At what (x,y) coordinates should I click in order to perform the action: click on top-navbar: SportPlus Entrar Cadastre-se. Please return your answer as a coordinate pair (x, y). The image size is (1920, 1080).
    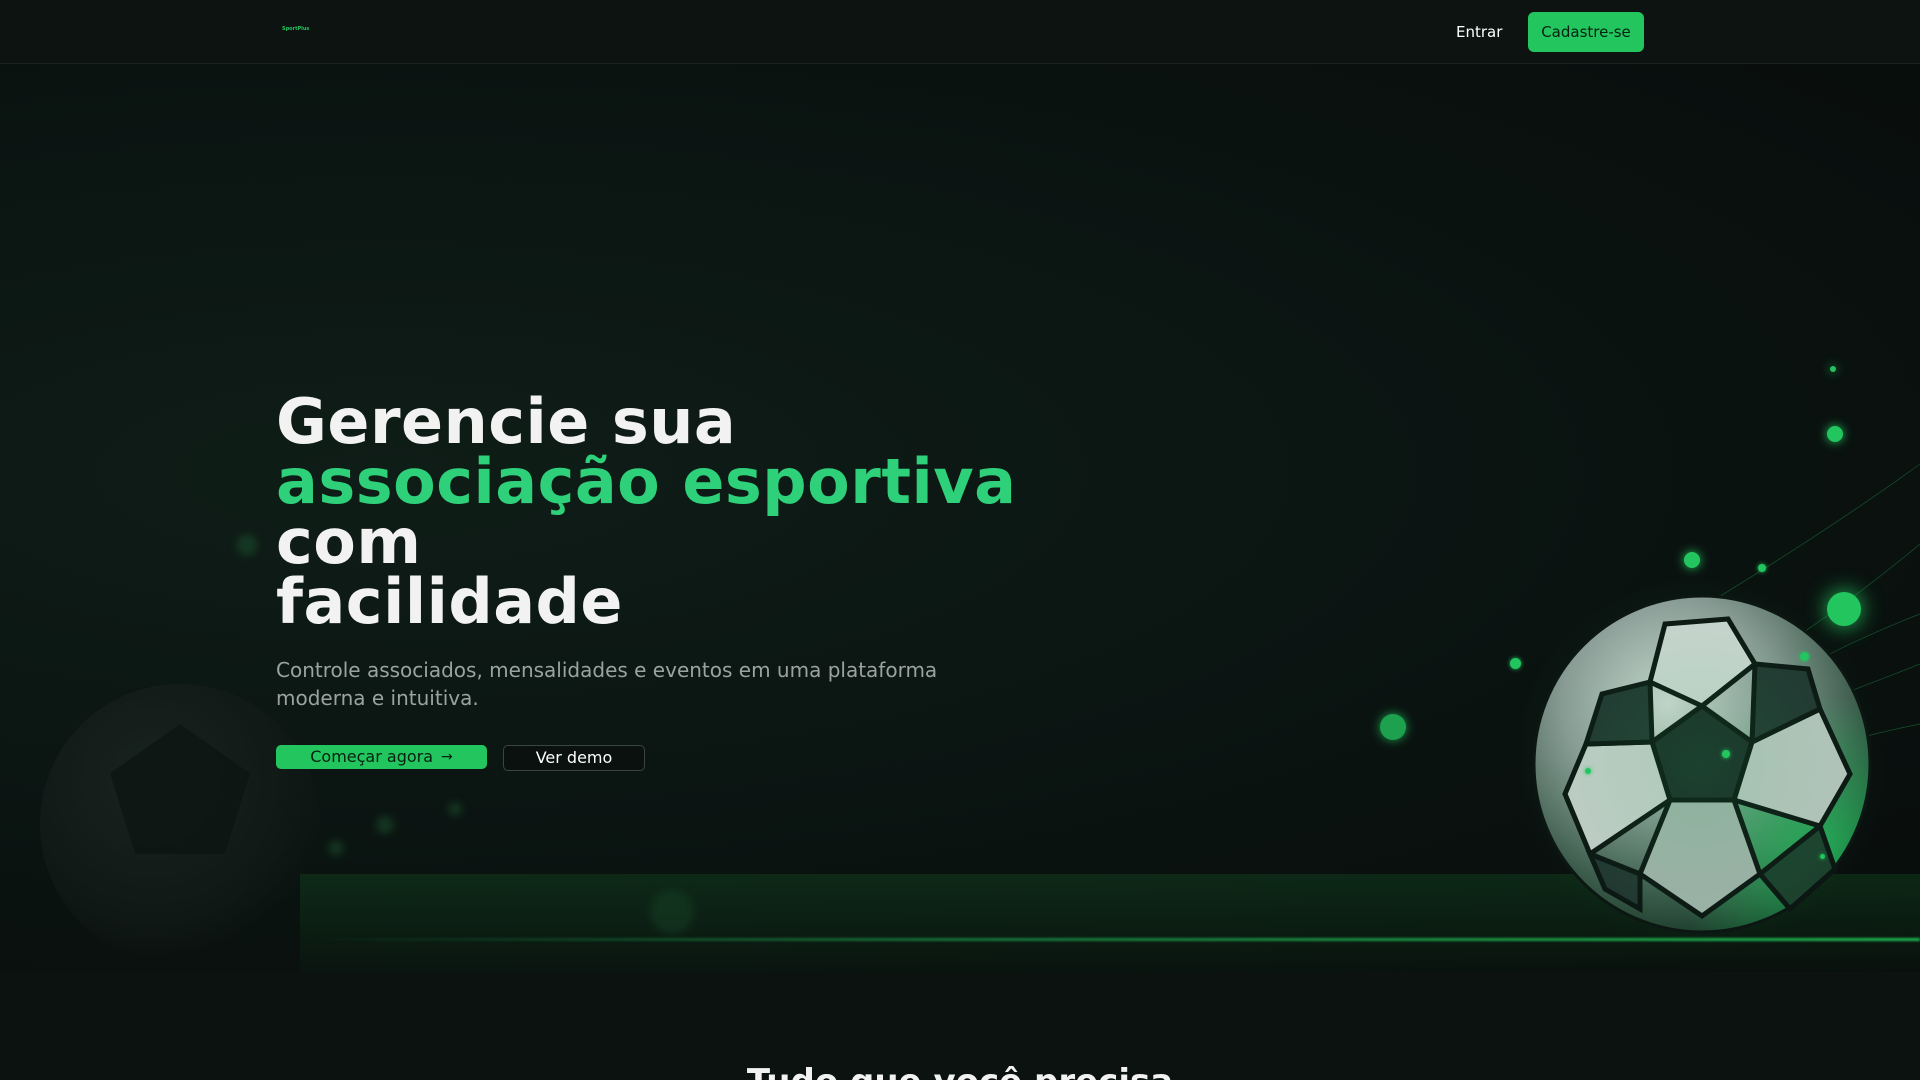
    Looking at the image, I should click on (960, 32).